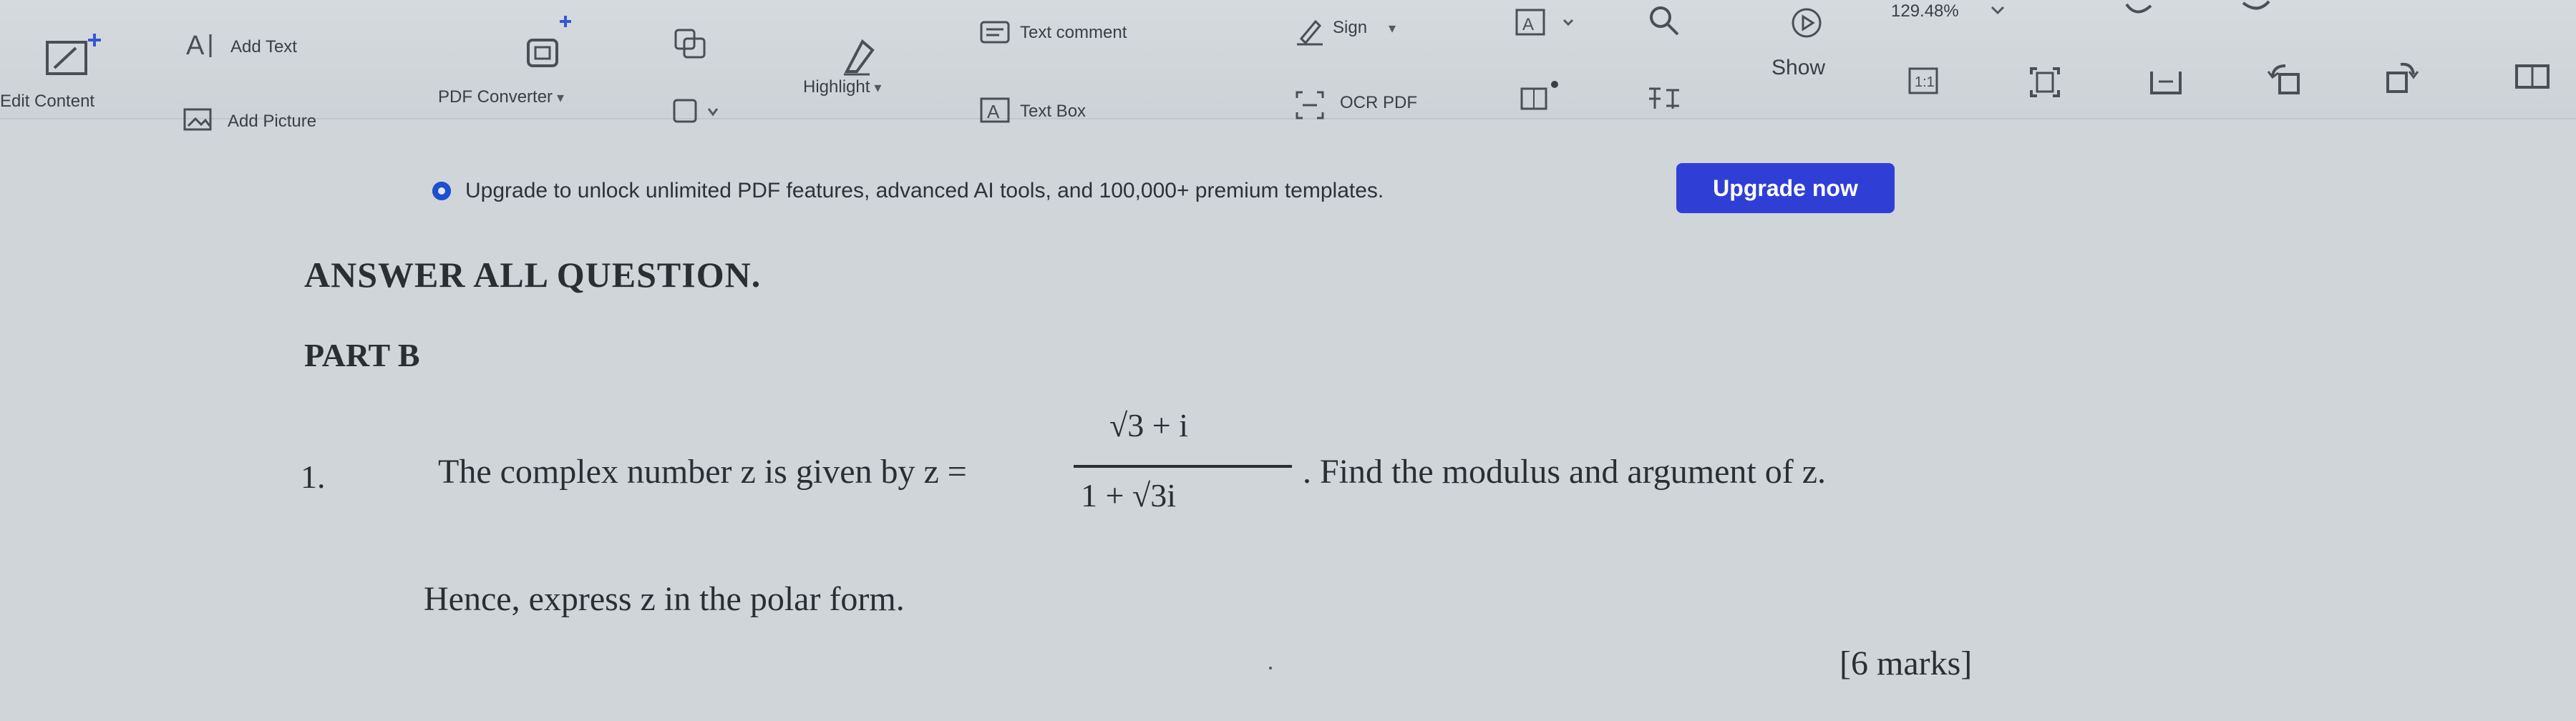 This screenshot has width=2576, height=721. Describe the element at coordinates (1310, 31) in the screenshot. I see `sign-icon` at that location.